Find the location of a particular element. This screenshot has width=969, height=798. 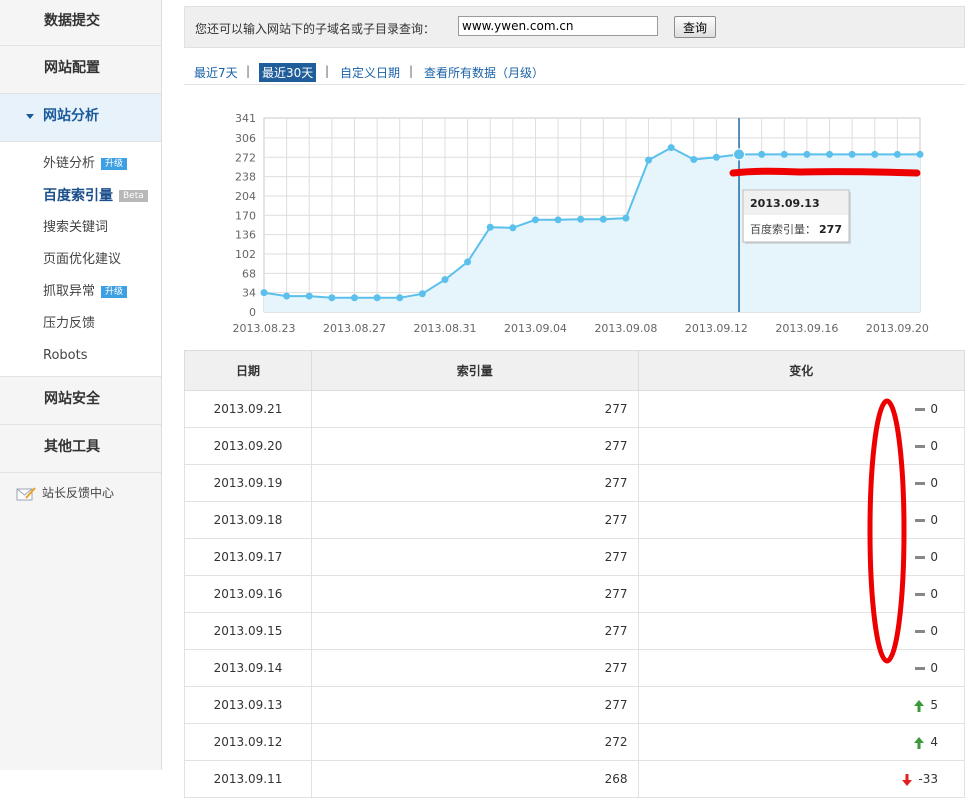

sidebar-item-label: 百度索引量 is located at coordinates (78, 196).